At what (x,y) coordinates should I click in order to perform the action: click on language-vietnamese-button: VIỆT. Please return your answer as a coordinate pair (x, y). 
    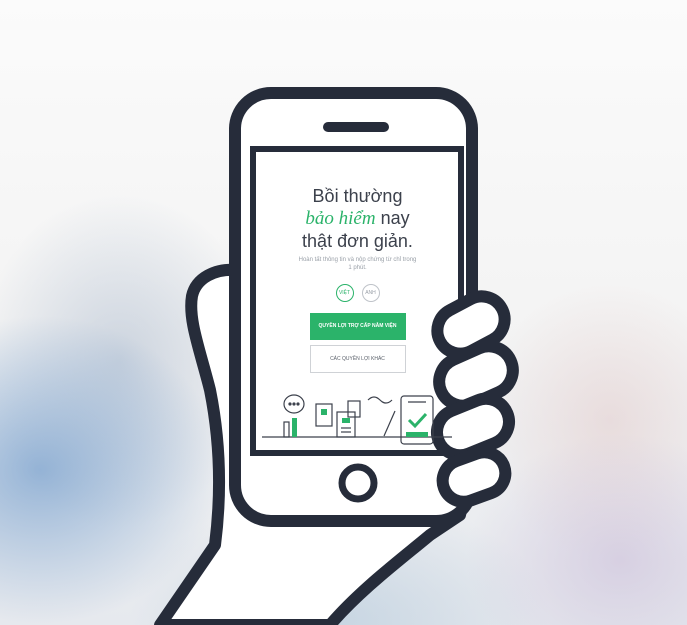
    Looking at the image, I should click on (344, 293).